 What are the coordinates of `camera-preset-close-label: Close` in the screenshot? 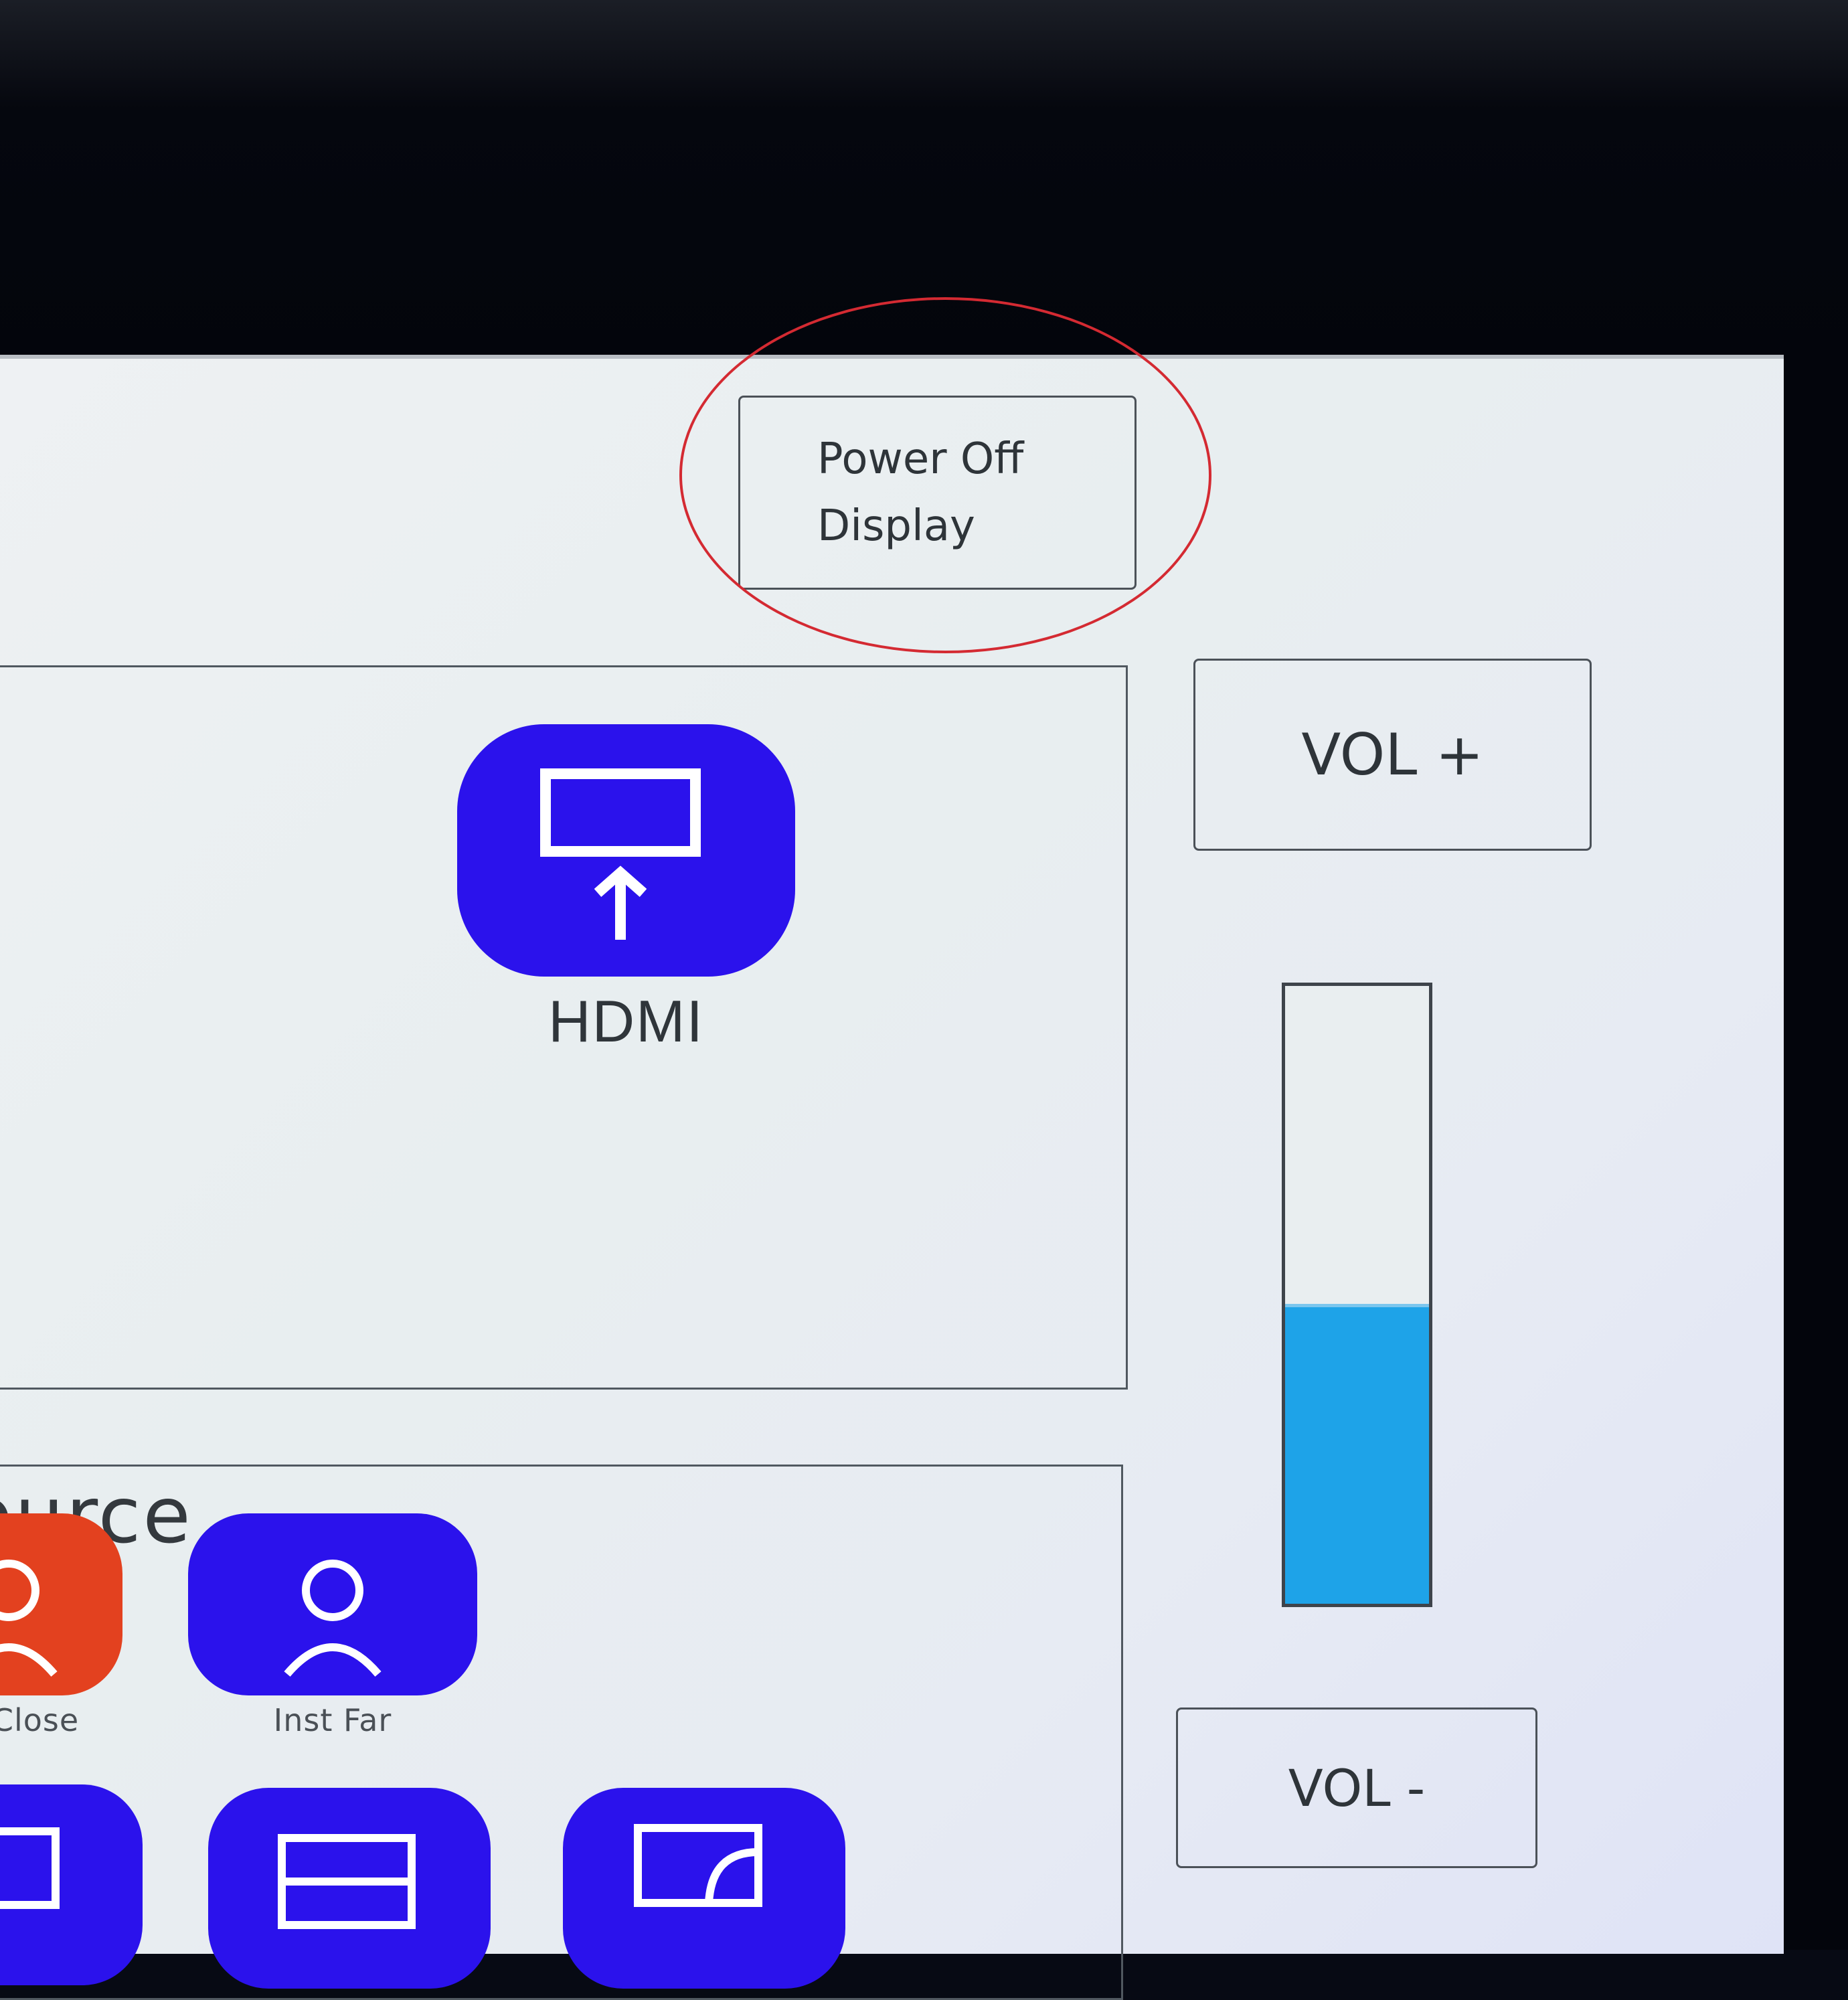 It's located at (40, 1720).